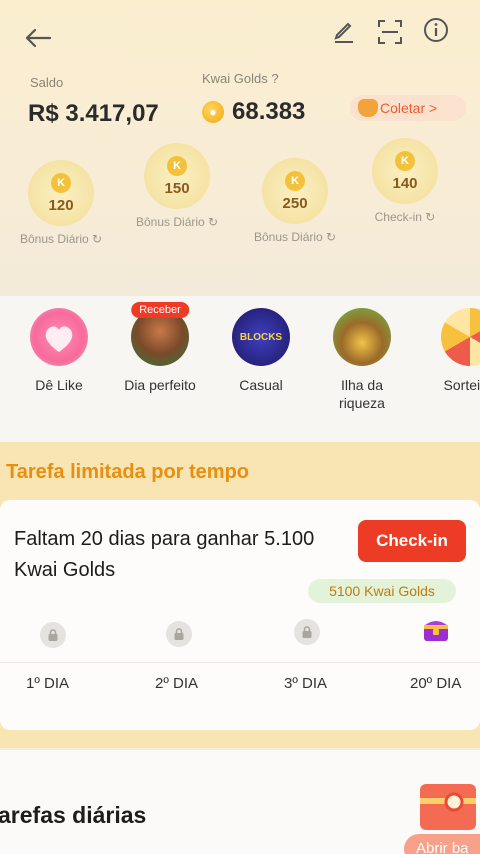 The width and height of the screenshot is (480, 854). I want to click on shortcut-label: Casual, so click(261, 385).